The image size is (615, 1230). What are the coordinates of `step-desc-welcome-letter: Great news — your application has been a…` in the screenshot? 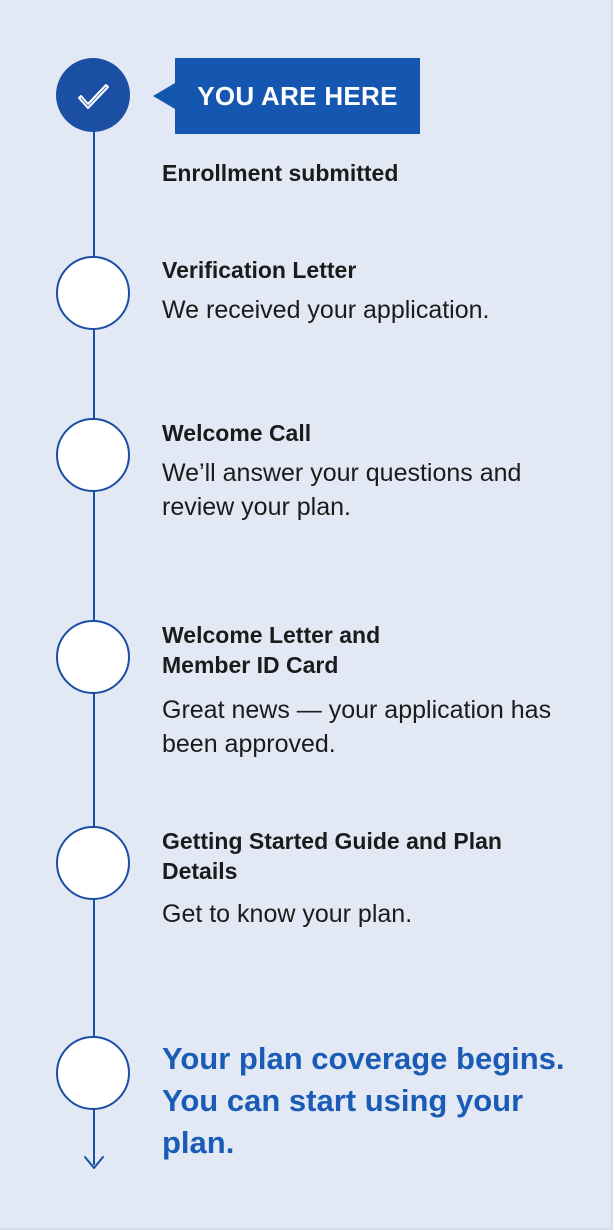 It's located at (357, 727).